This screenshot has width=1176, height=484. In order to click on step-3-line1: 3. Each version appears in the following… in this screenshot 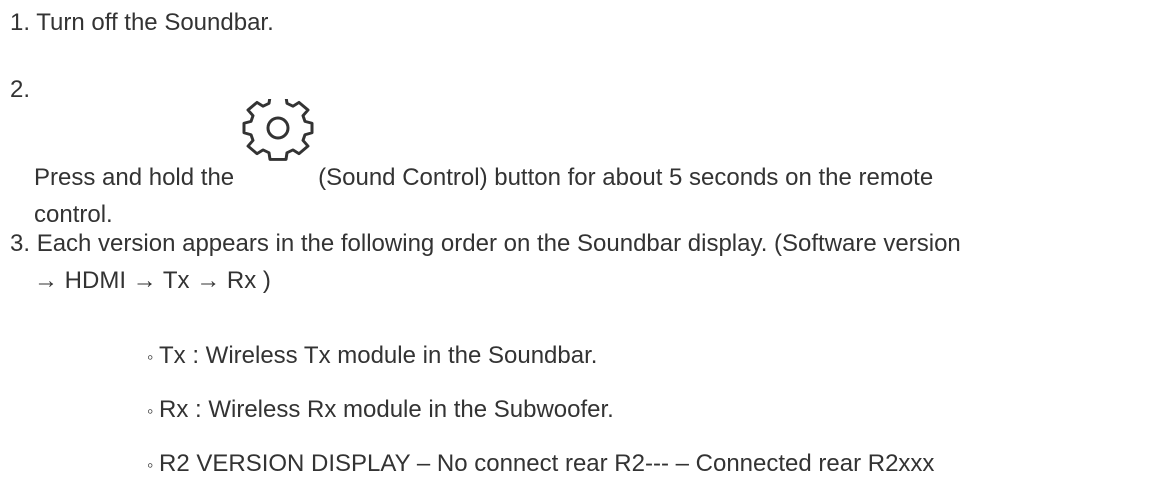, I will do `click(593, 243)`.